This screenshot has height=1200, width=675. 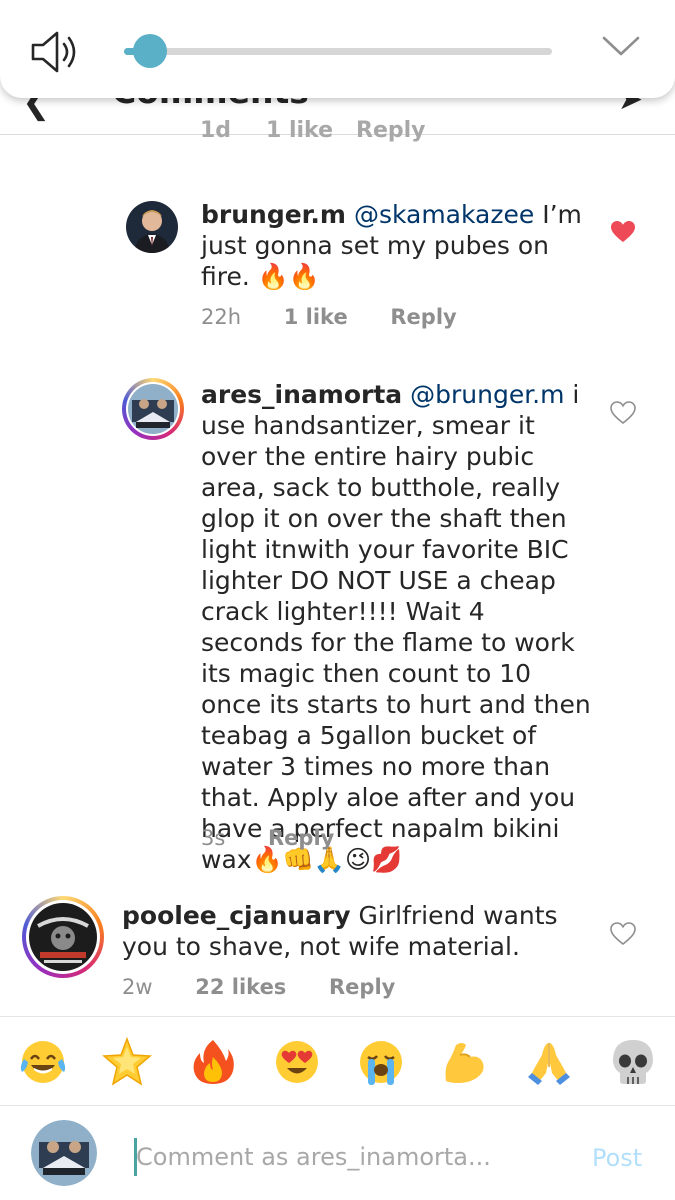 What do you see at coordinates (617, 1158) in the screenshot?
I see `post-button: Post` at bounding box center [617, 1158].